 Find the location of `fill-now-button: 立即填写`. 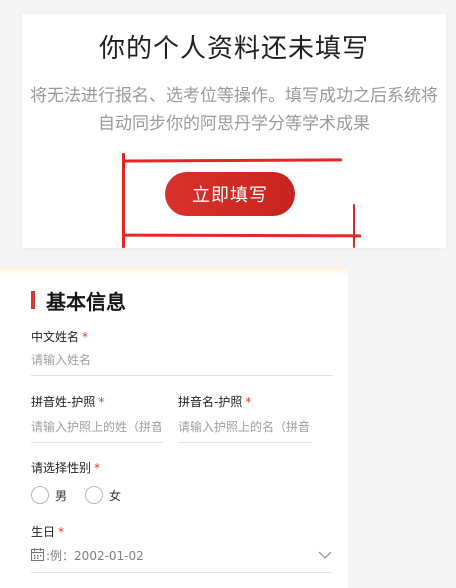

fill-now-button: 立即填写 is located at coordinates (230, 194).